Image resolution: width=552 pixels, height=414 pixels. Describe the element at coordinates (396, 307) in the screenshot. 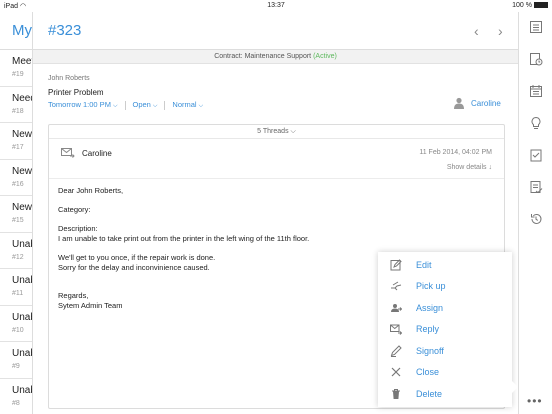

I see `assign-icon` at that location.